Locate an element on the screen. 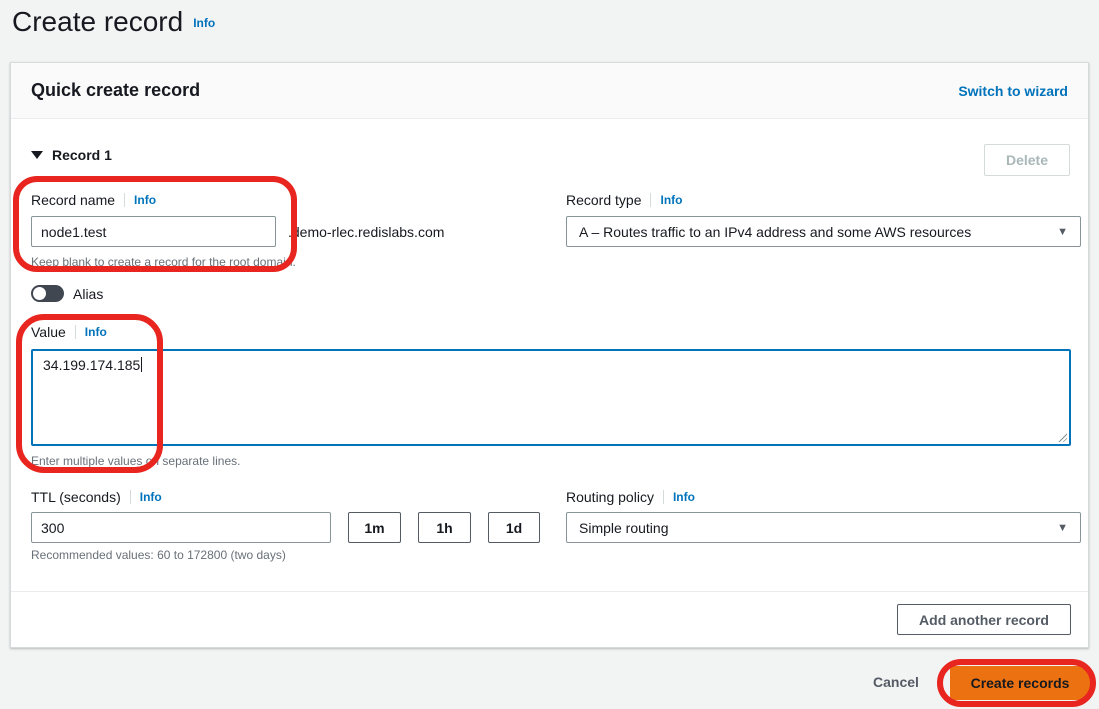 This screenshot has height=709, width=1099. card-header: Quick create record Switch to wizard is located at coordinates (549, 91).